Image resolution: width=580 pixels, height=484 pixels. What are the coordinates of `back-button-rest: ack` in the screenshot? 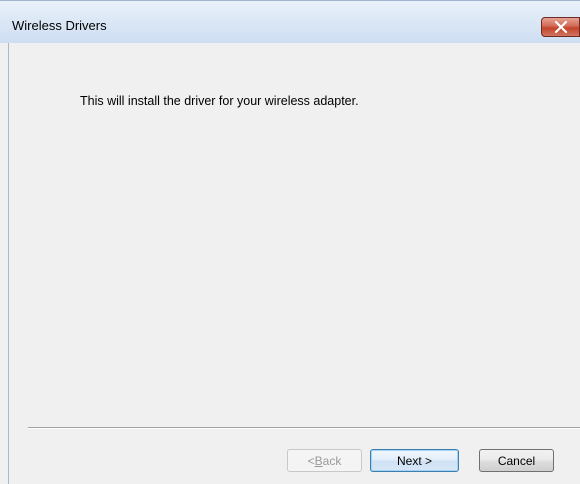 It's located at (332, 460).